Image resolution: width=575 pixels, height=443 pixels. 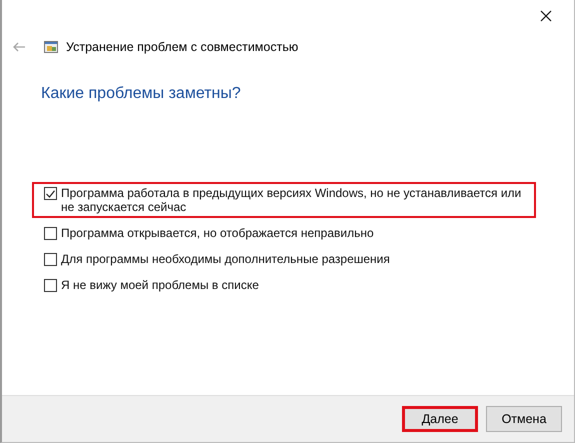 What do you see at coordinates (284, 200) in the screenshot?
I see `checkbox-option: Программа работала в предыдущих версиях Windows, но не устанавливается или не запускается сейчас` at bounding box center [284, 200].